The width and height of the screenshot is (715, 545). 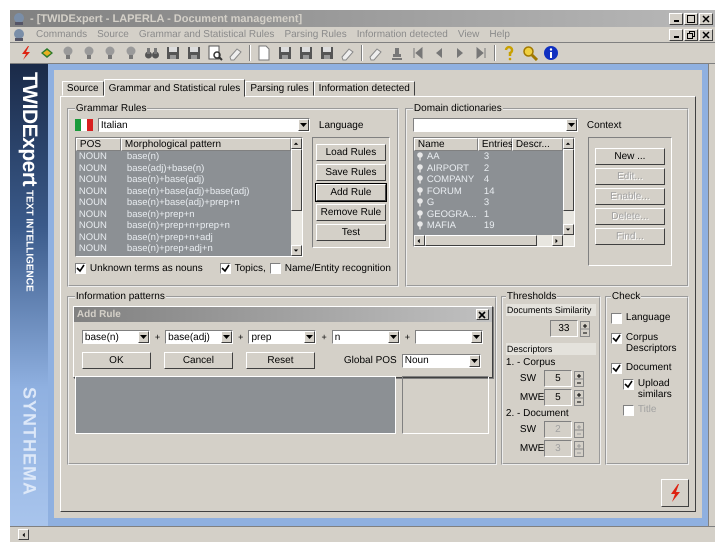 I want to click on table-cell-text: MAFIA, so click(x=441, y=226).